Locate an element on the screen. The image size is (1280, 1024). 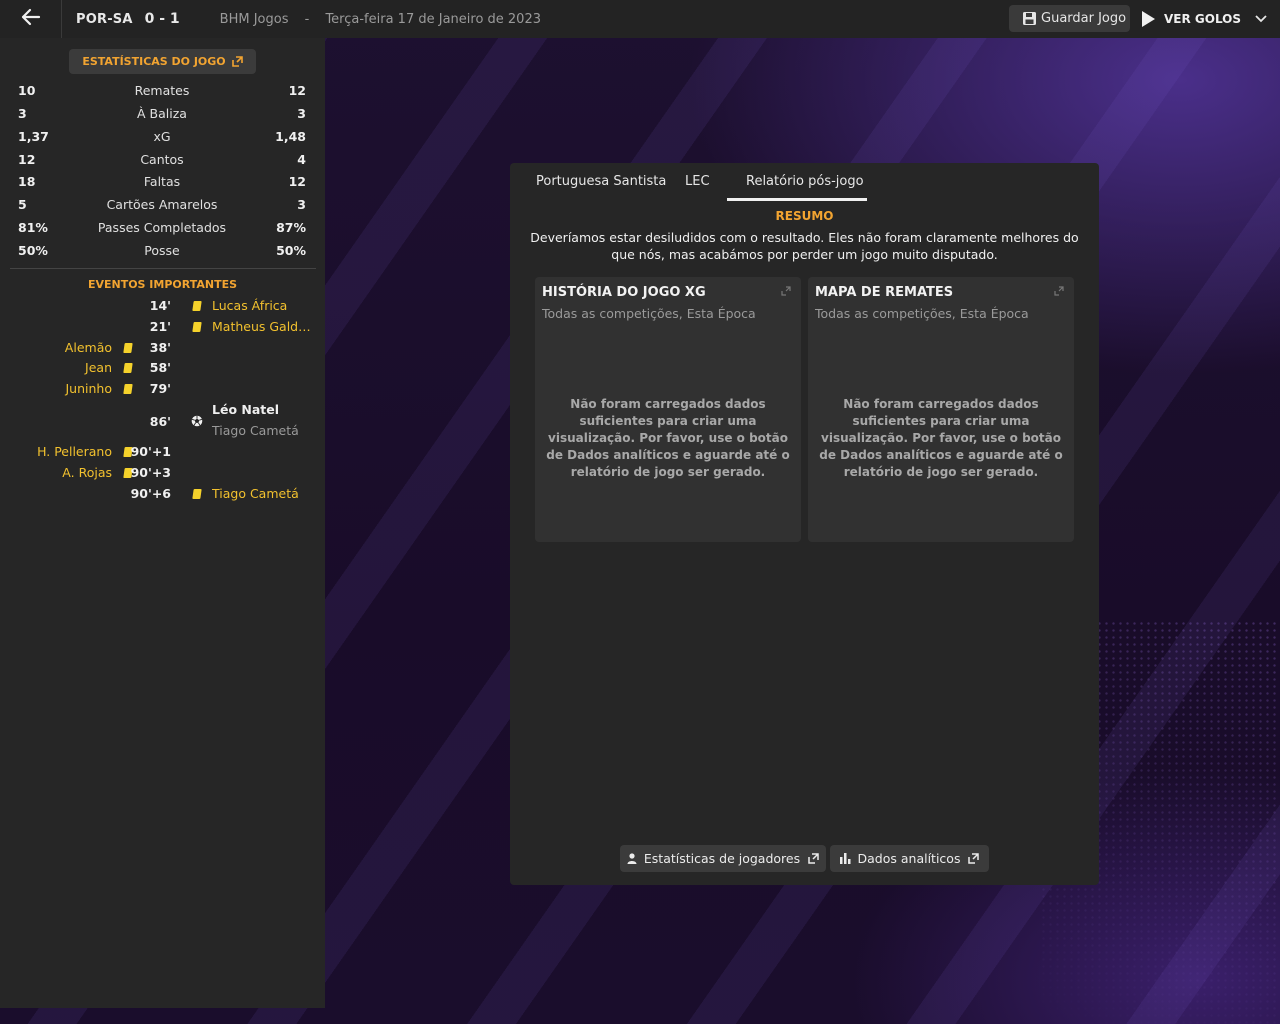
stat-label: À Baliza is located at coordinates (162, 113).